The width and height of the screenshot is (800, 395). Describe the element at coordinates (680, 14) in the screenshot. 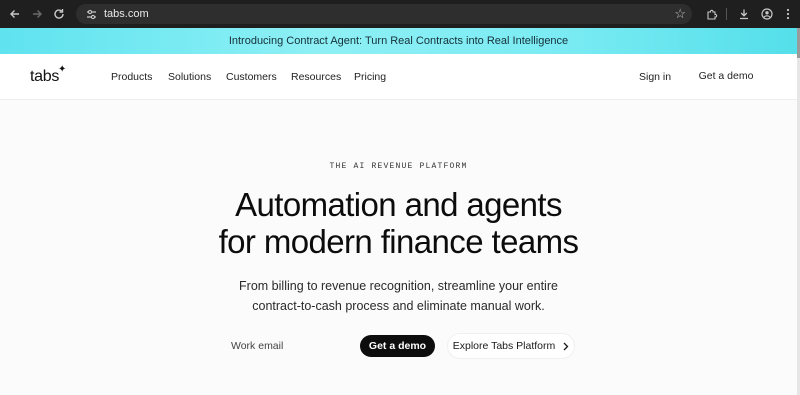

I see `bookmark-star-icon: ☆` at that location.